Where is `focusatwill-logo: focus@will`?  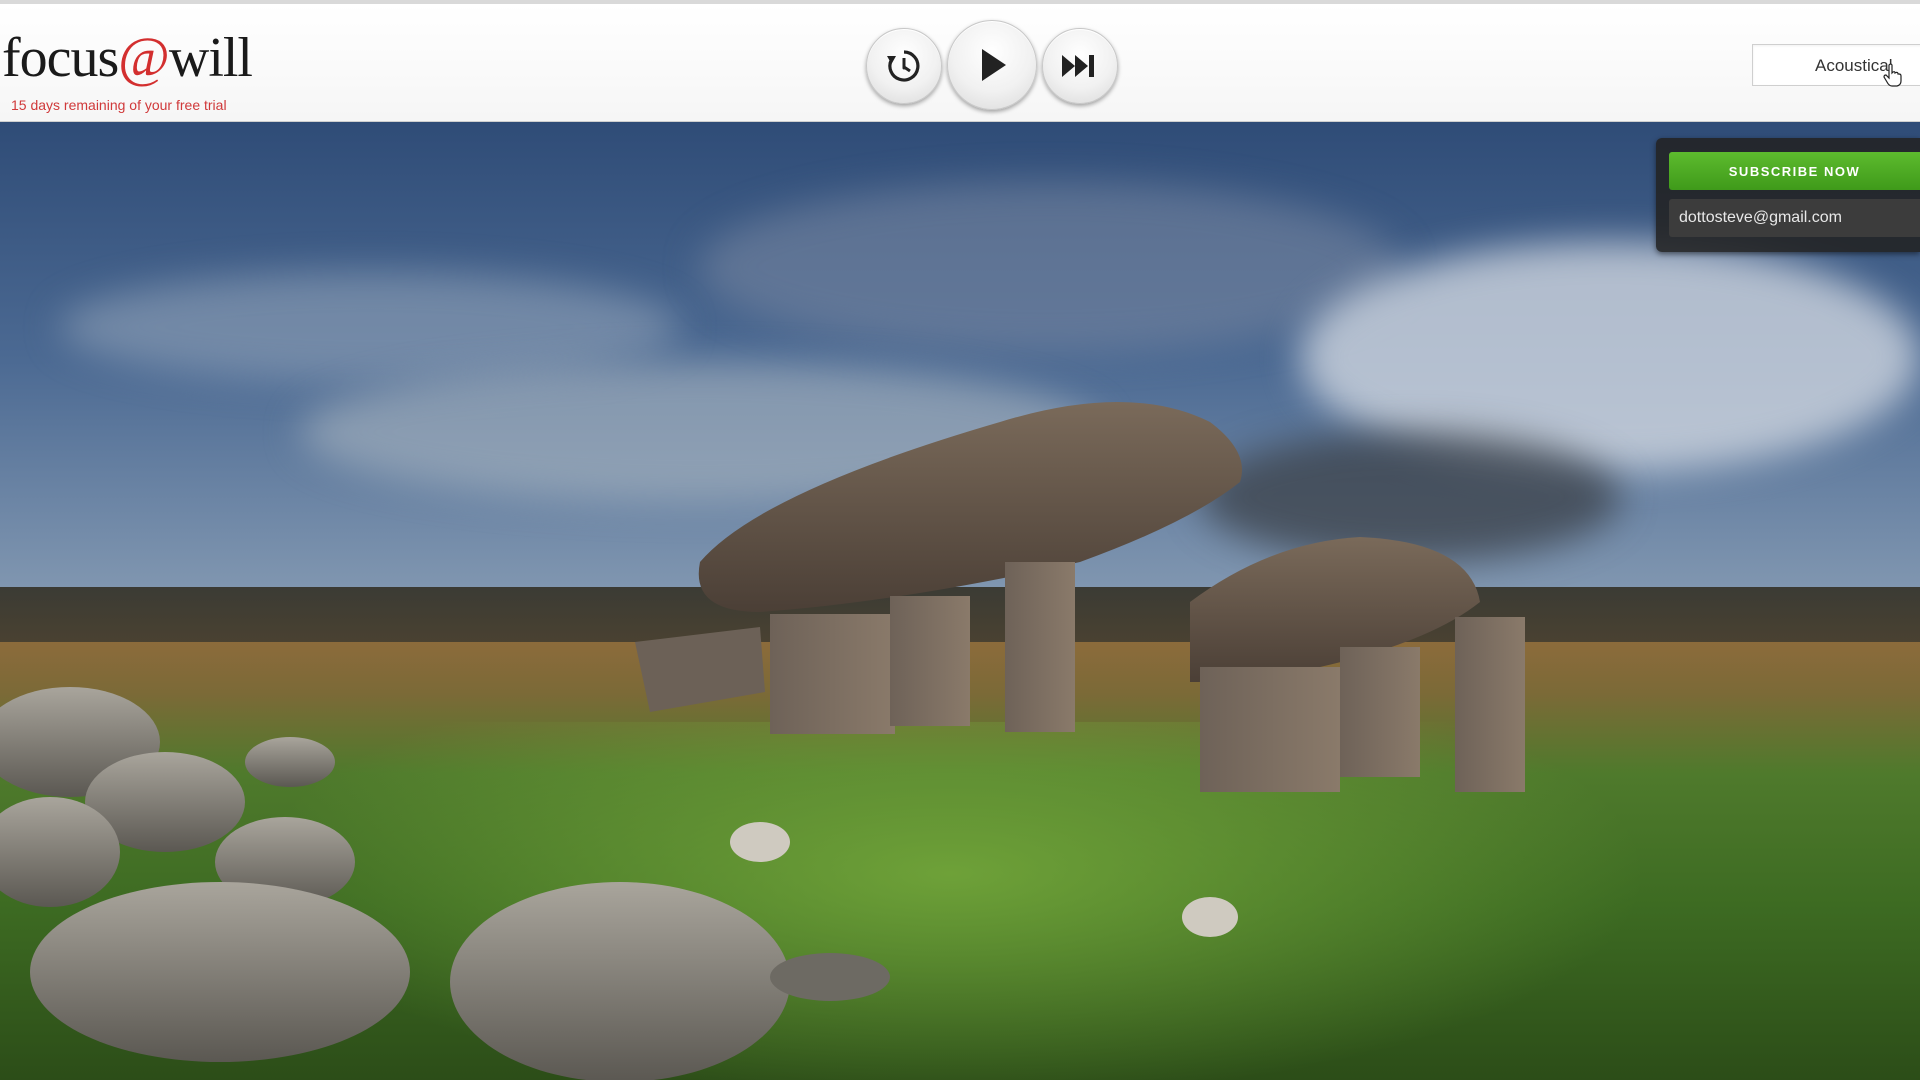 focusatwill-logo: focus@will is located at coordinates (127, 58).